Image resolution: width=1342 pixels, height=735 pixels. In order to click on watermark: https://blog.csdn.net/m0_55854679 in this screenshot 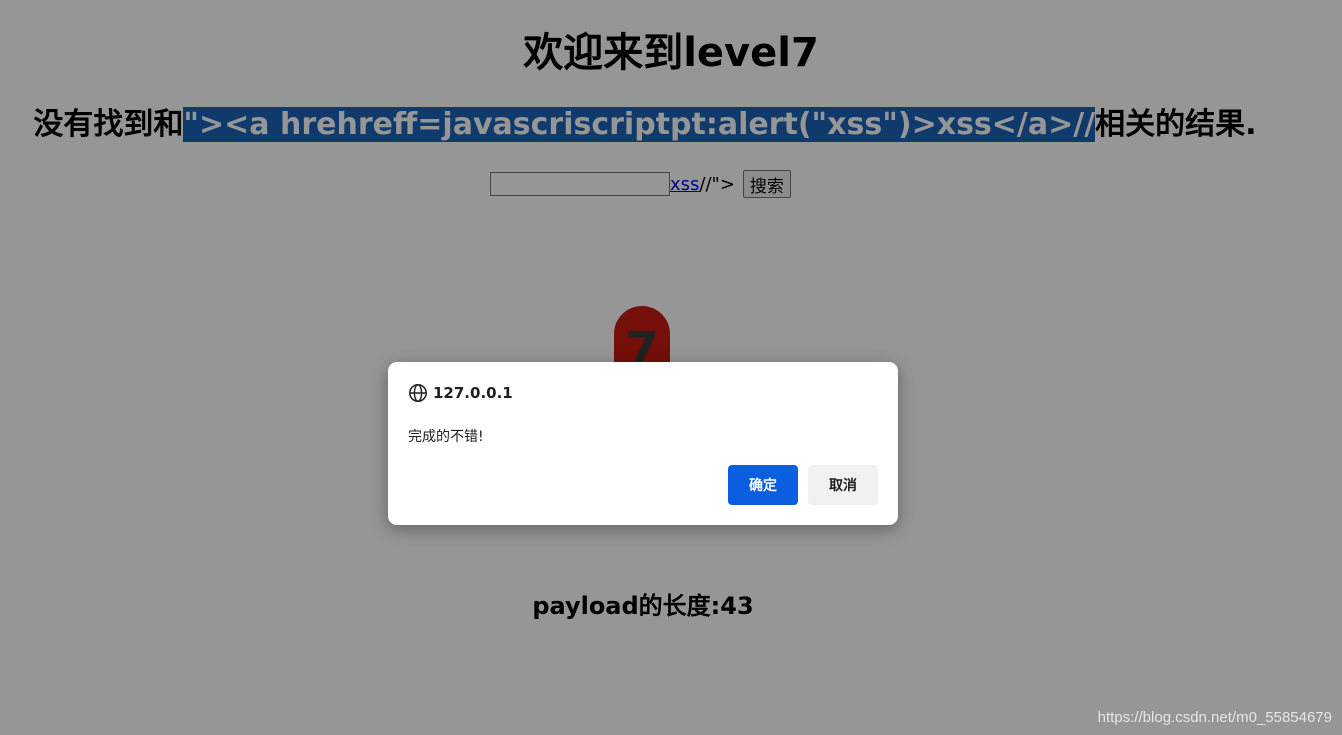, I will do `click(1214, 717)`.